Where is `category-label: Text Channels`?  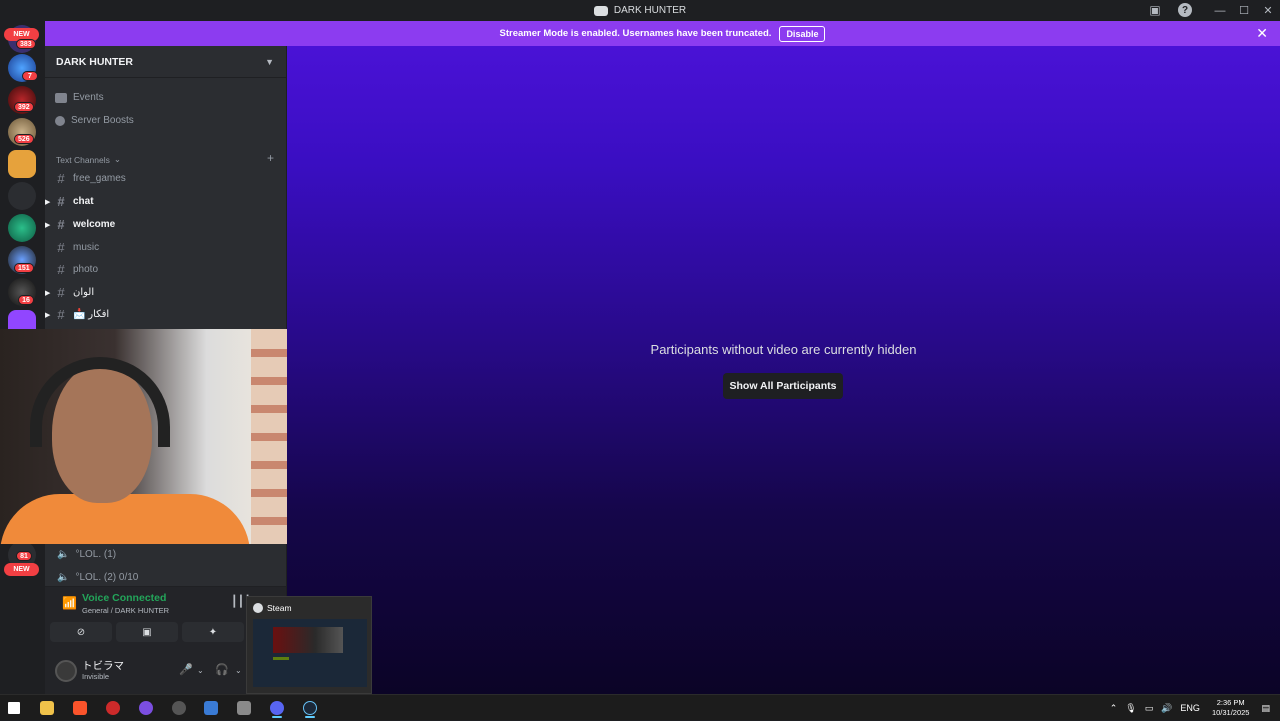
category-label: Text Channels is located at coordinates (83, 159).